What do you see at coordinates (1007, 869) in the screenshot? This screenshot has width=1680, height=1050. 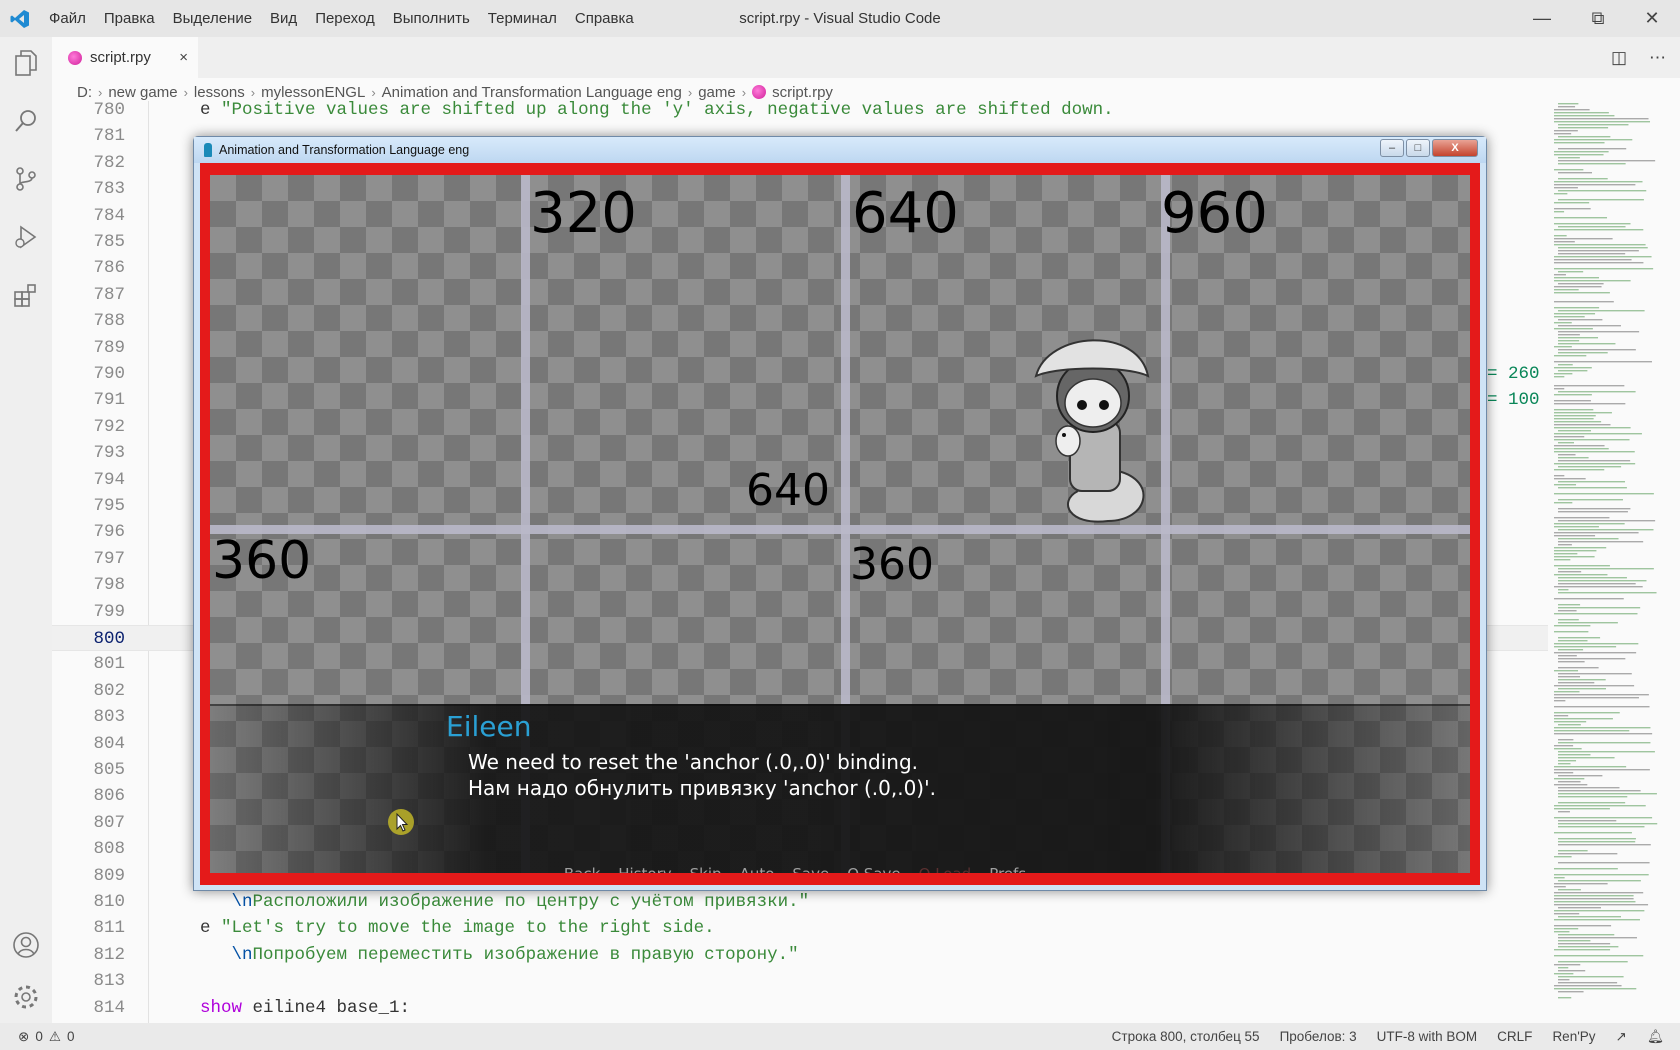 I see `quick-prefs-button: Prefs` at bounding box center [1007, 869].